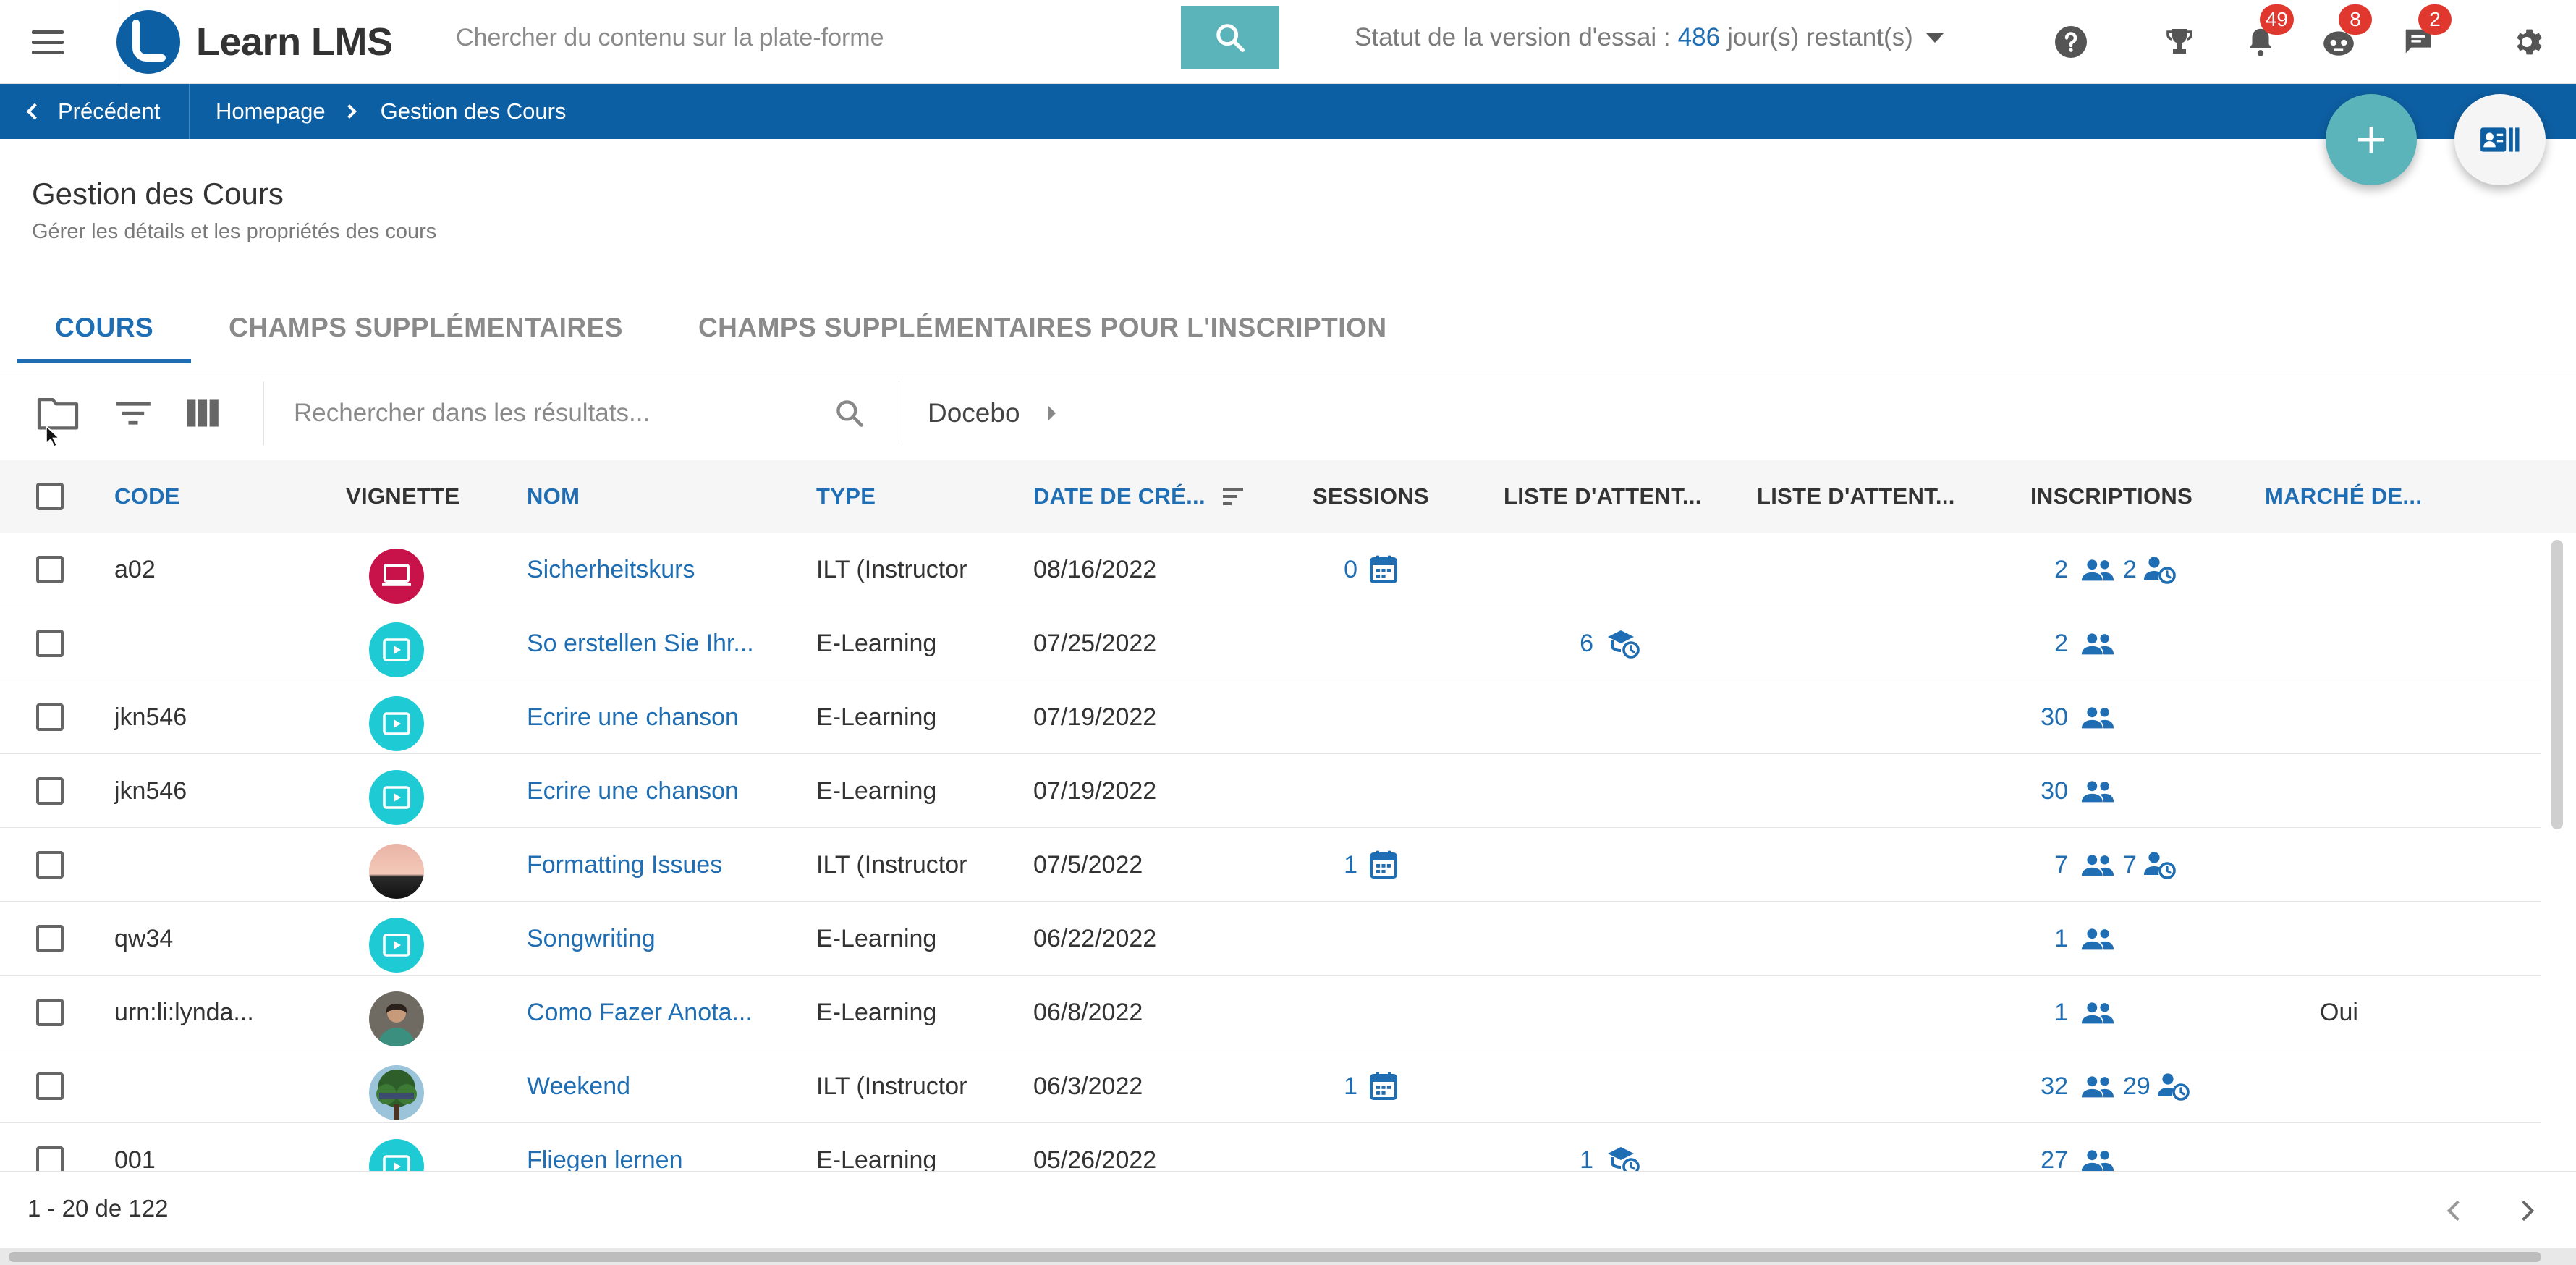 This screenshot has height=1265, width=2576. Describe the element at coordinates (426, 327) in the screenshot. I see `tab-additional-fields: CHAMPS SUPPLÉMENTAIRES` at that location.